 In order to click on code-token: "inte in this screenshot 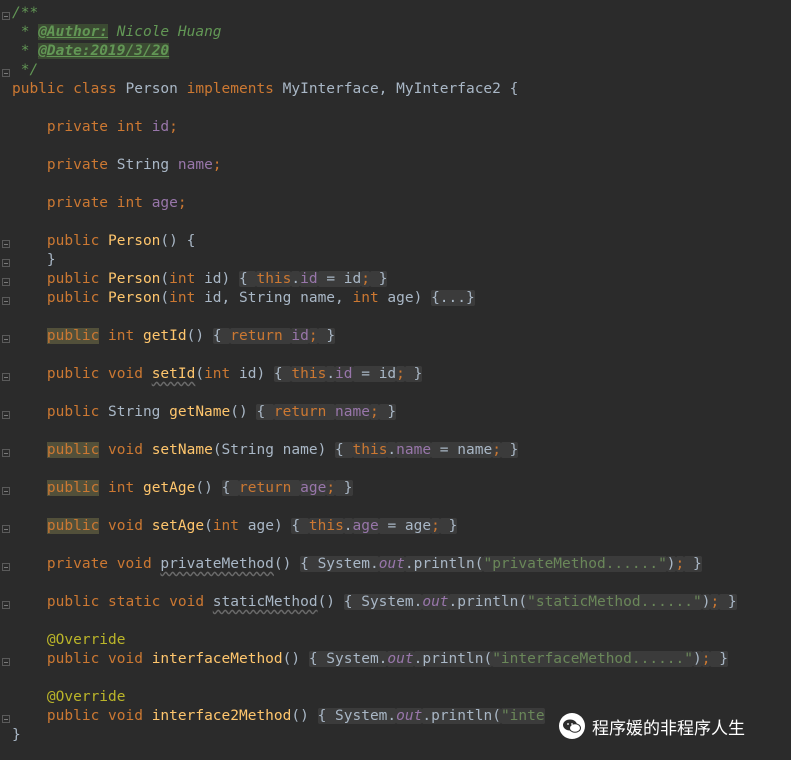, I will do `click(522, 716)`.